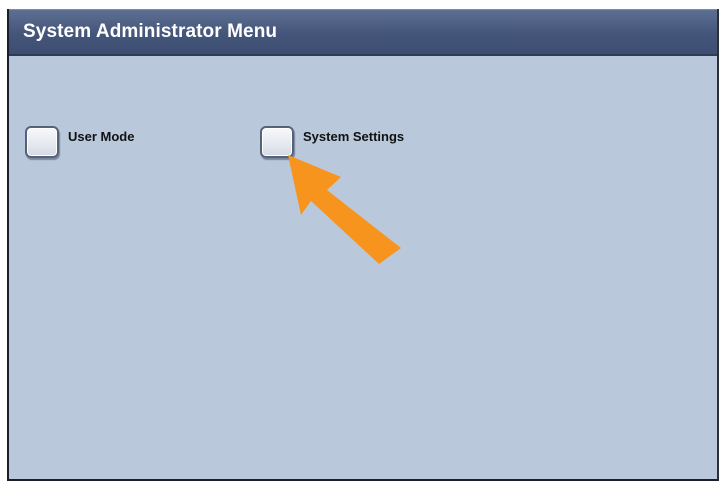  I want to click on title-bar: System Administrator Menu, so click(363, 32).